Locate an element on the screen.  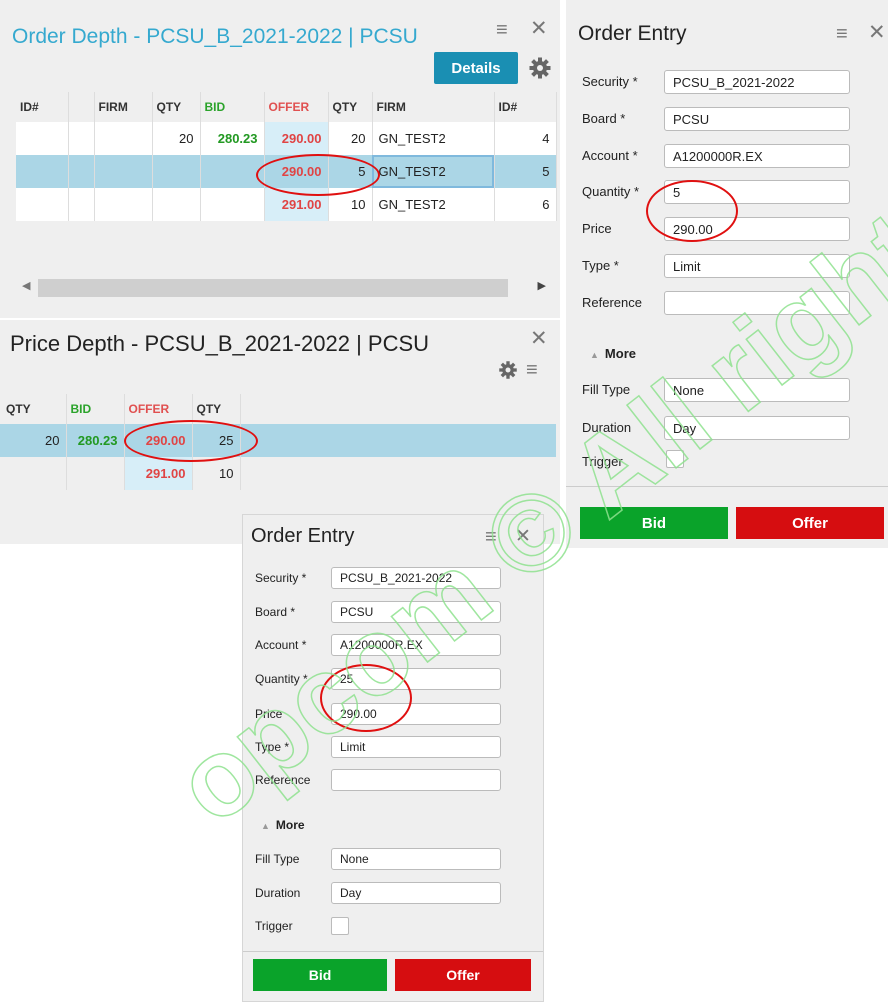
offer-price-cell: 291.00 is located at coordinates (296, 204).